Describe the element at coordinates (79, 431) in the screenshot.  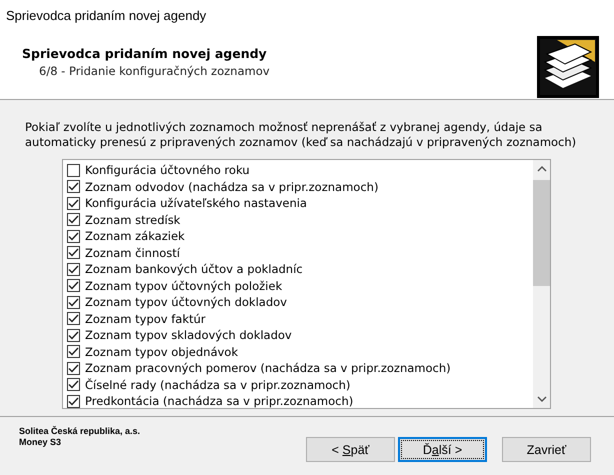
I see `company-name: Solitea Česká republika, a.s.` at that location.